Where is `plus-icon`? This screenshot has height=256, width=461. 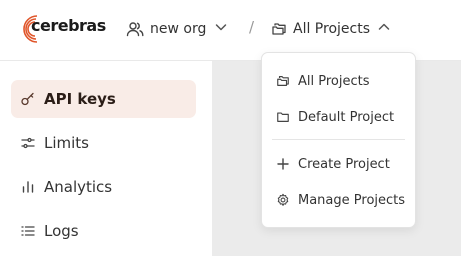 plus-icon is located at coordinates (283, 164).